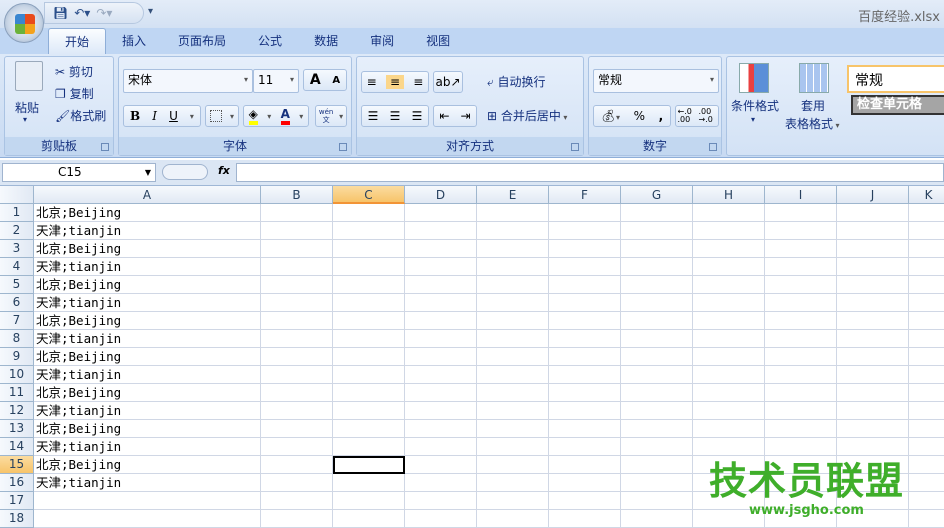  I want to click on orientation-button: ab↗, so click(448, 82).